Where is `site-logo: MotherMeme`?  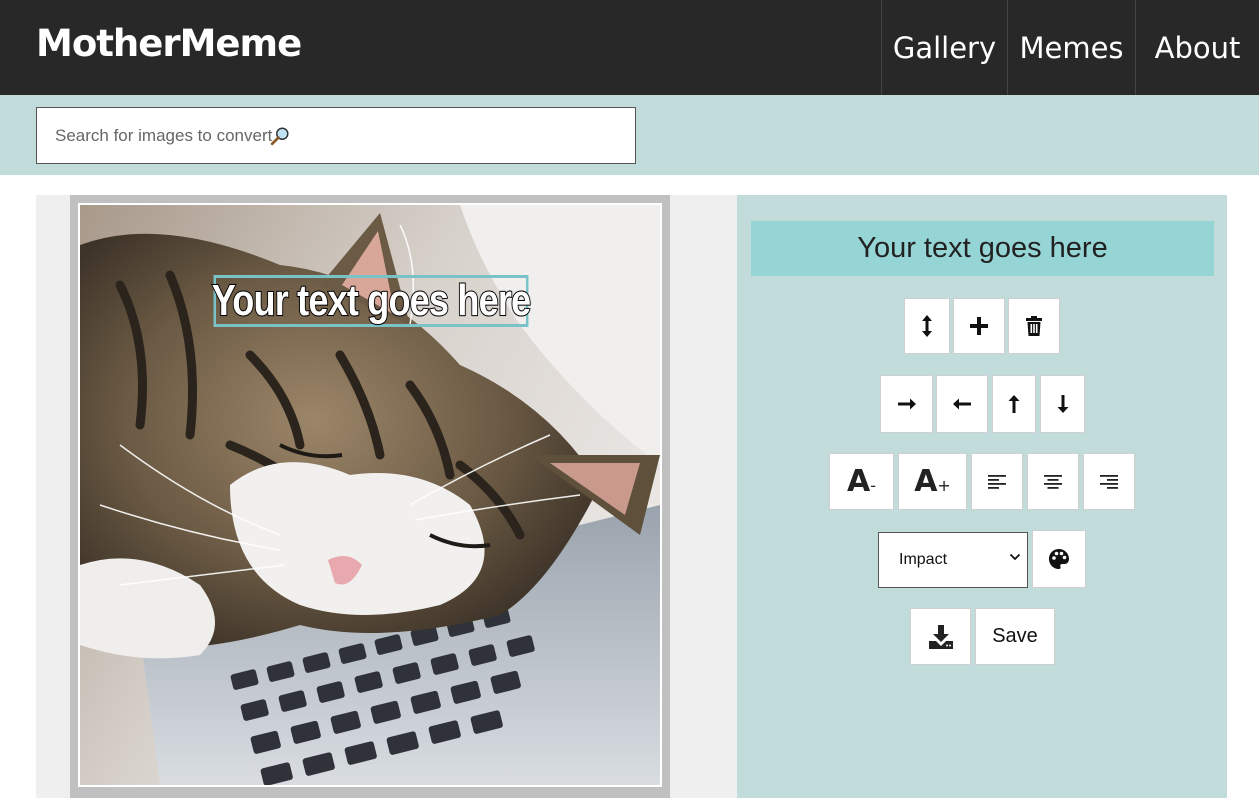
site-logo: MotherMeme is located at coordinates (169, 43).